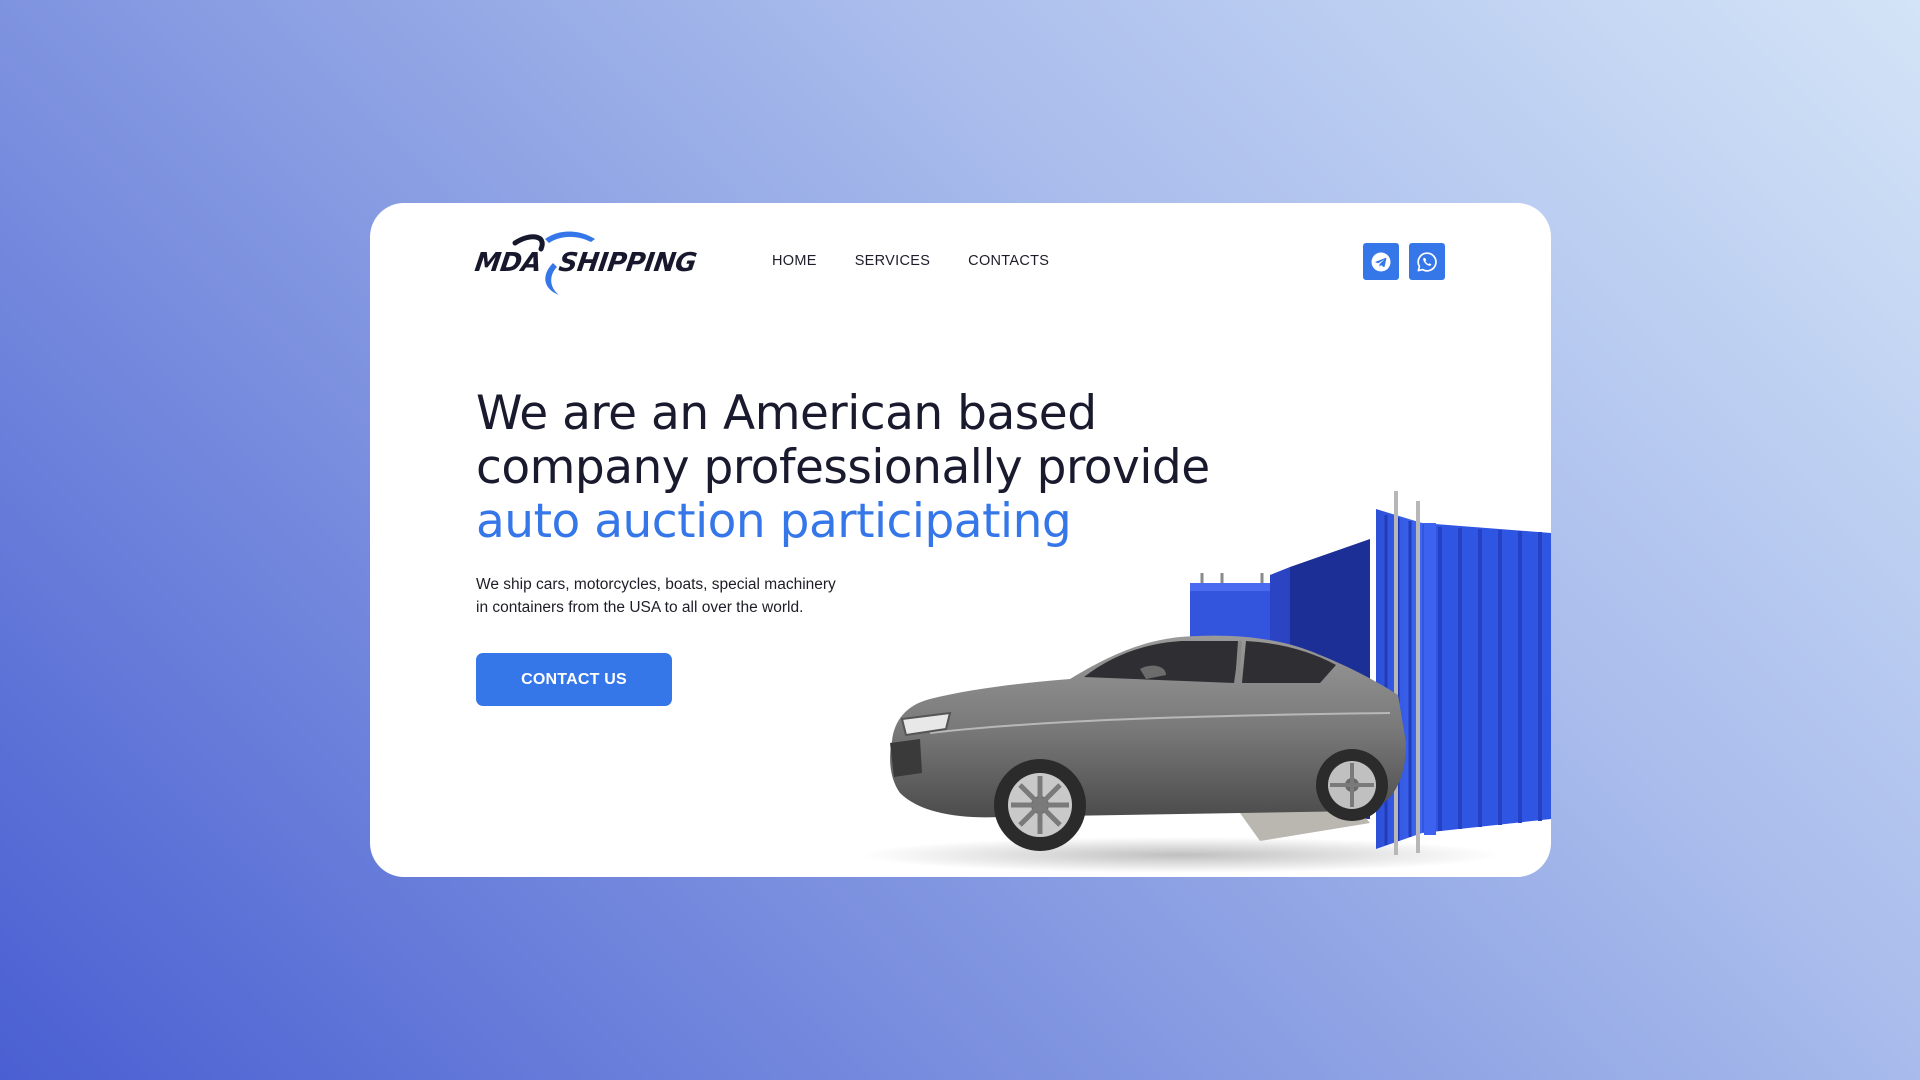 This screenshot has width=1920, height=1080. I want to click on telegram-icon, so click(1381, 261).